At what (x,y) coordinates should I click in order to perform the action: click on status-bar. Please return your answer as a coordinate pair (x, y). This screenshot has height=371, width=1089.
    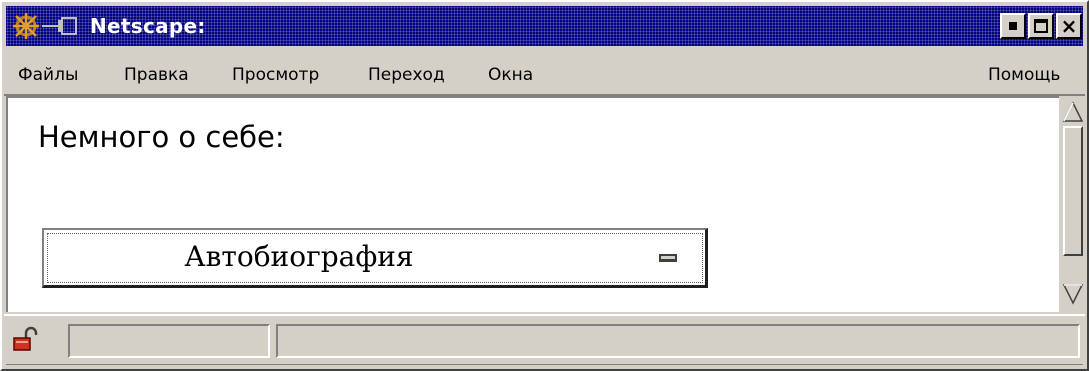
    Looking at the image, I should click on (544, 340).